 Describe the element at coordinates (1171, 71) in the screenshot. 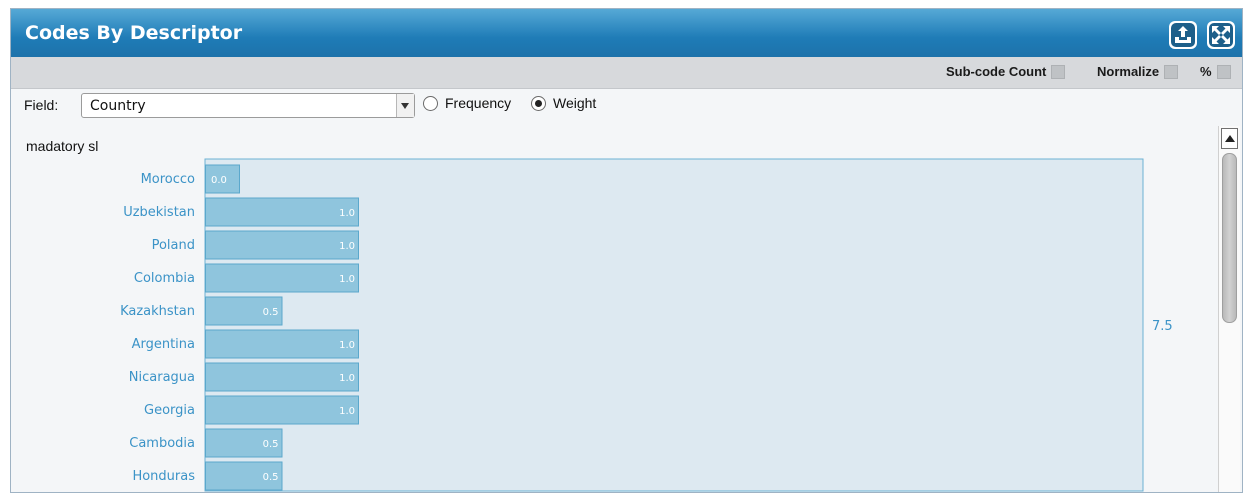

I see `normalize-checkbox` at that location.